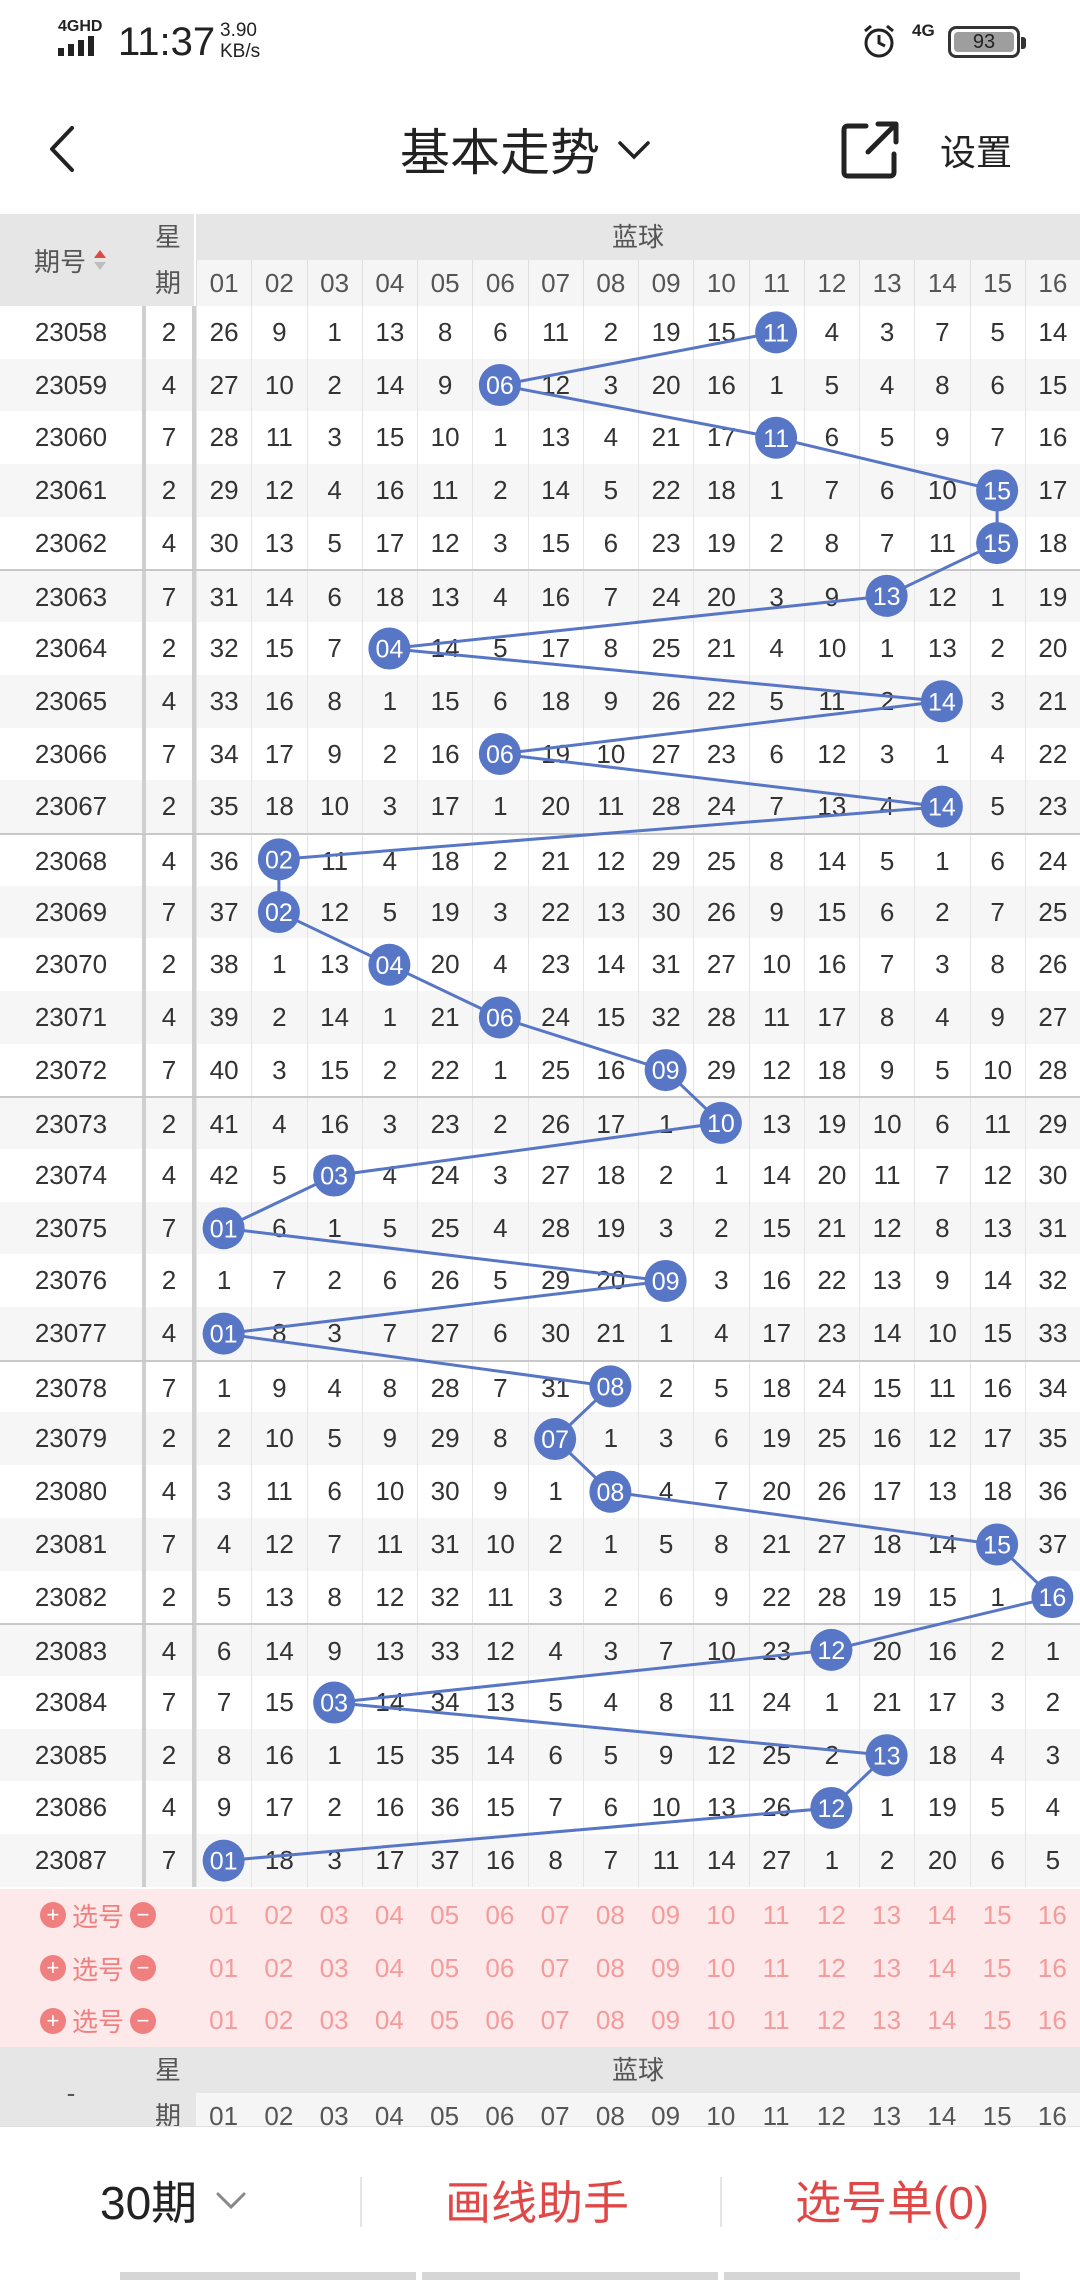 This screenshot has width=1080, height=2280. I want to click on period-count-dropdown: 30期, so click(174, 2200).